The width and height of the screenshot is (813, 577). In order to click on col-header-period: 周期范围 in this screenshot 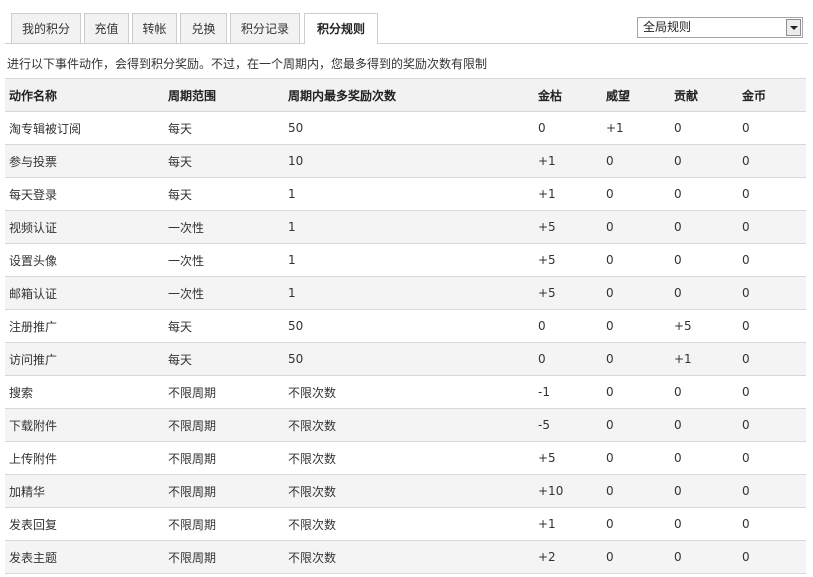, I will do `click(224, 95)`.